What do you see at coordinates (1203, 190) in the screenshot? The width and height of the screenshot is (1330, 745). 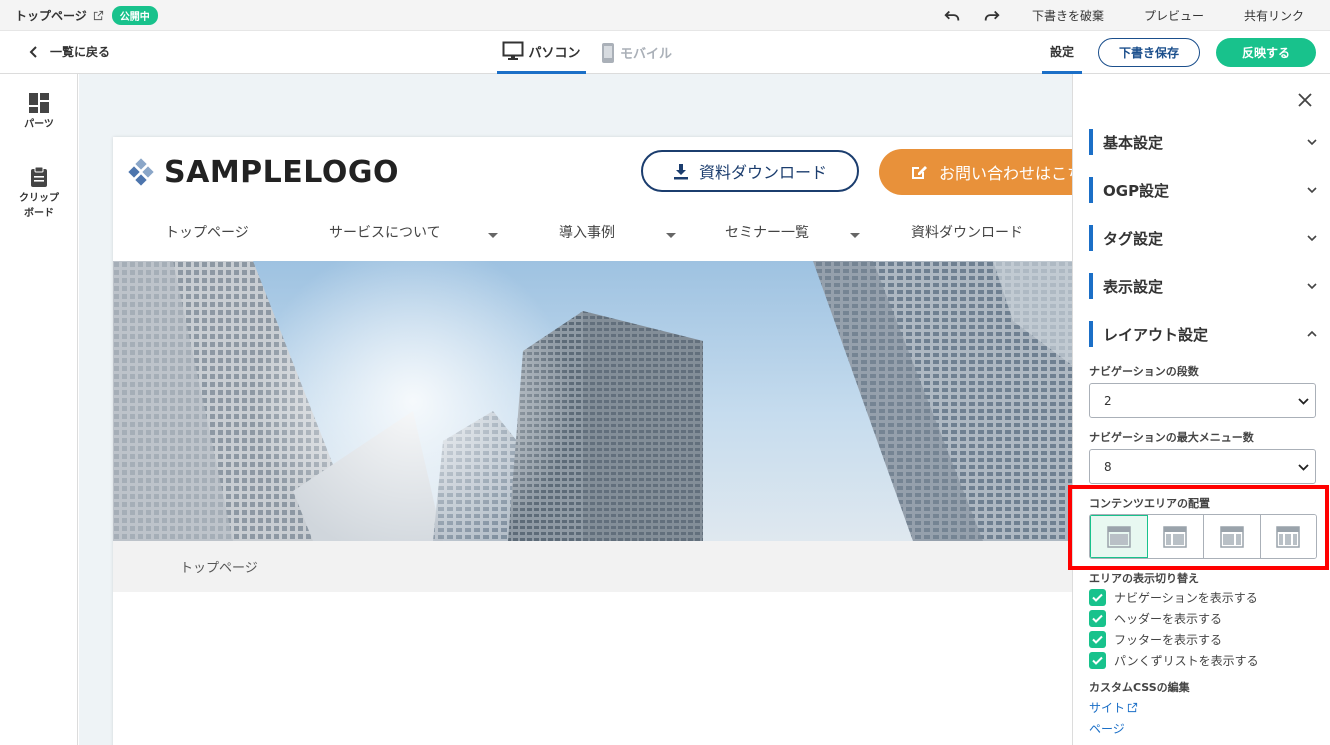 I see `section-ogp-settings: OGP設定` at bounding box center [1203, 190].